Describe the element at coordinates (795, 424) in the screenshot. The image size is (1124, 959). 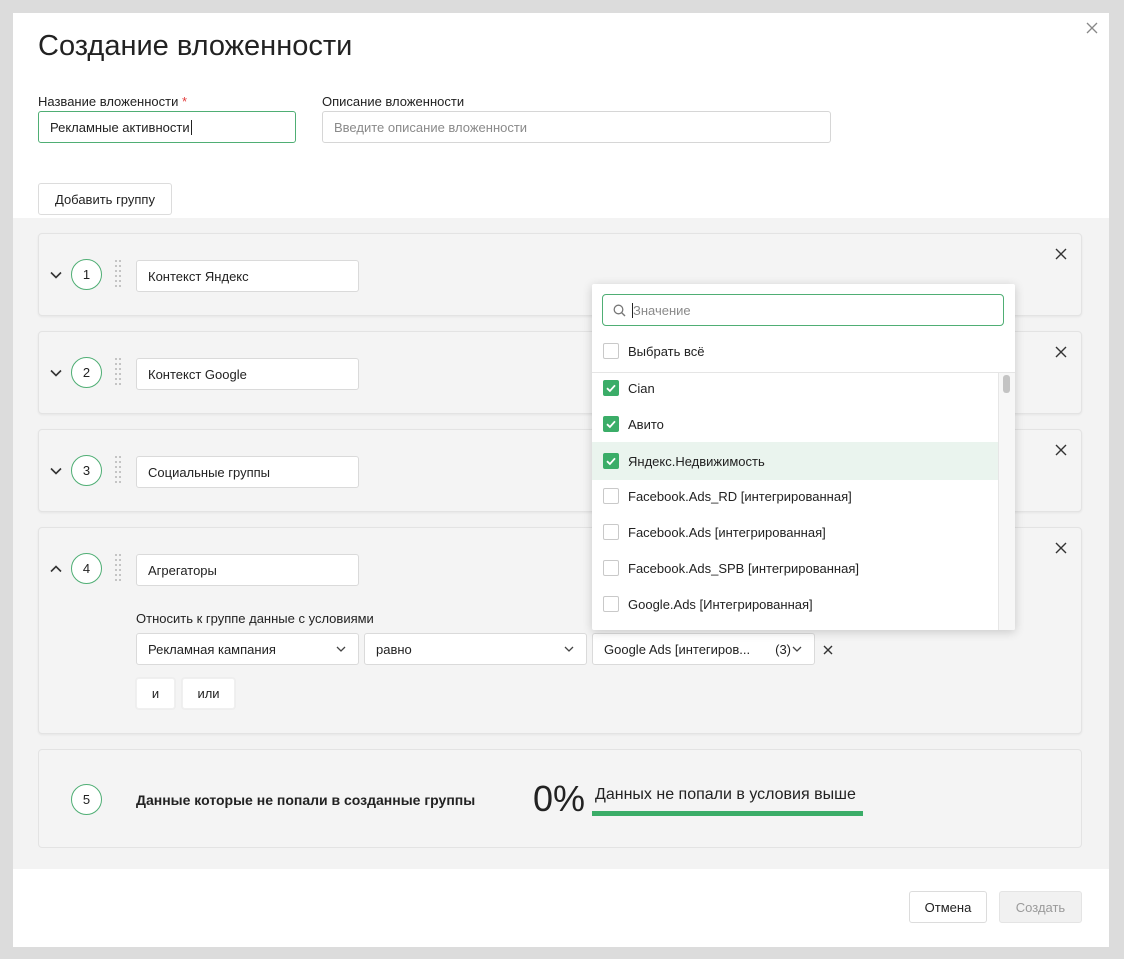
I see `dropdown-option: Авито` at that location.